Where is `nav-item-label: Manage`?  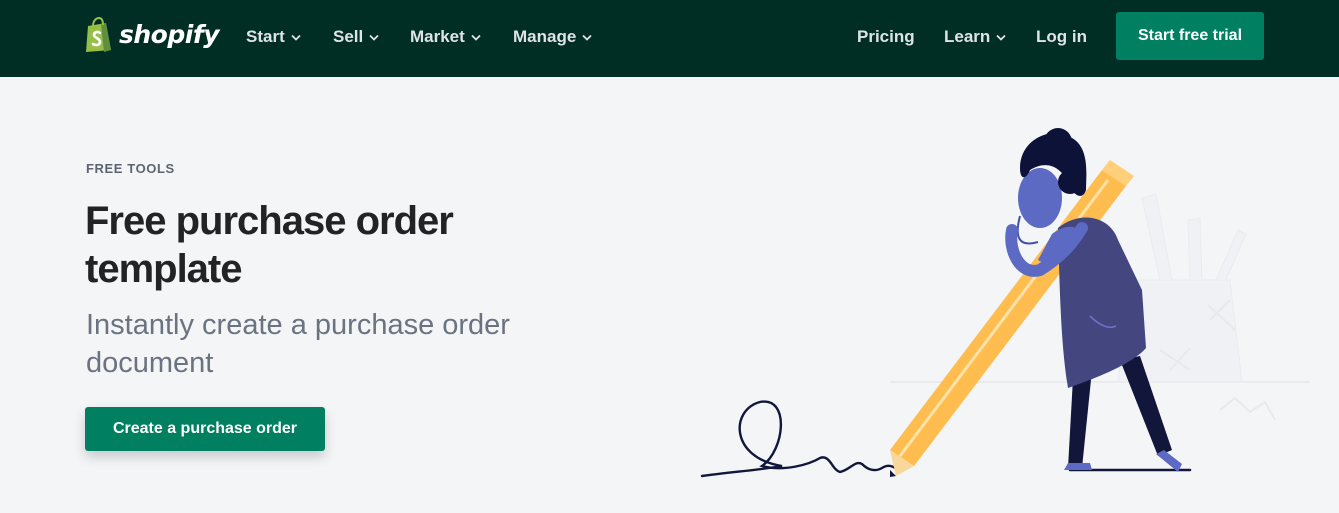 nav-item-label: Manage is located at coordinates (545, 36).